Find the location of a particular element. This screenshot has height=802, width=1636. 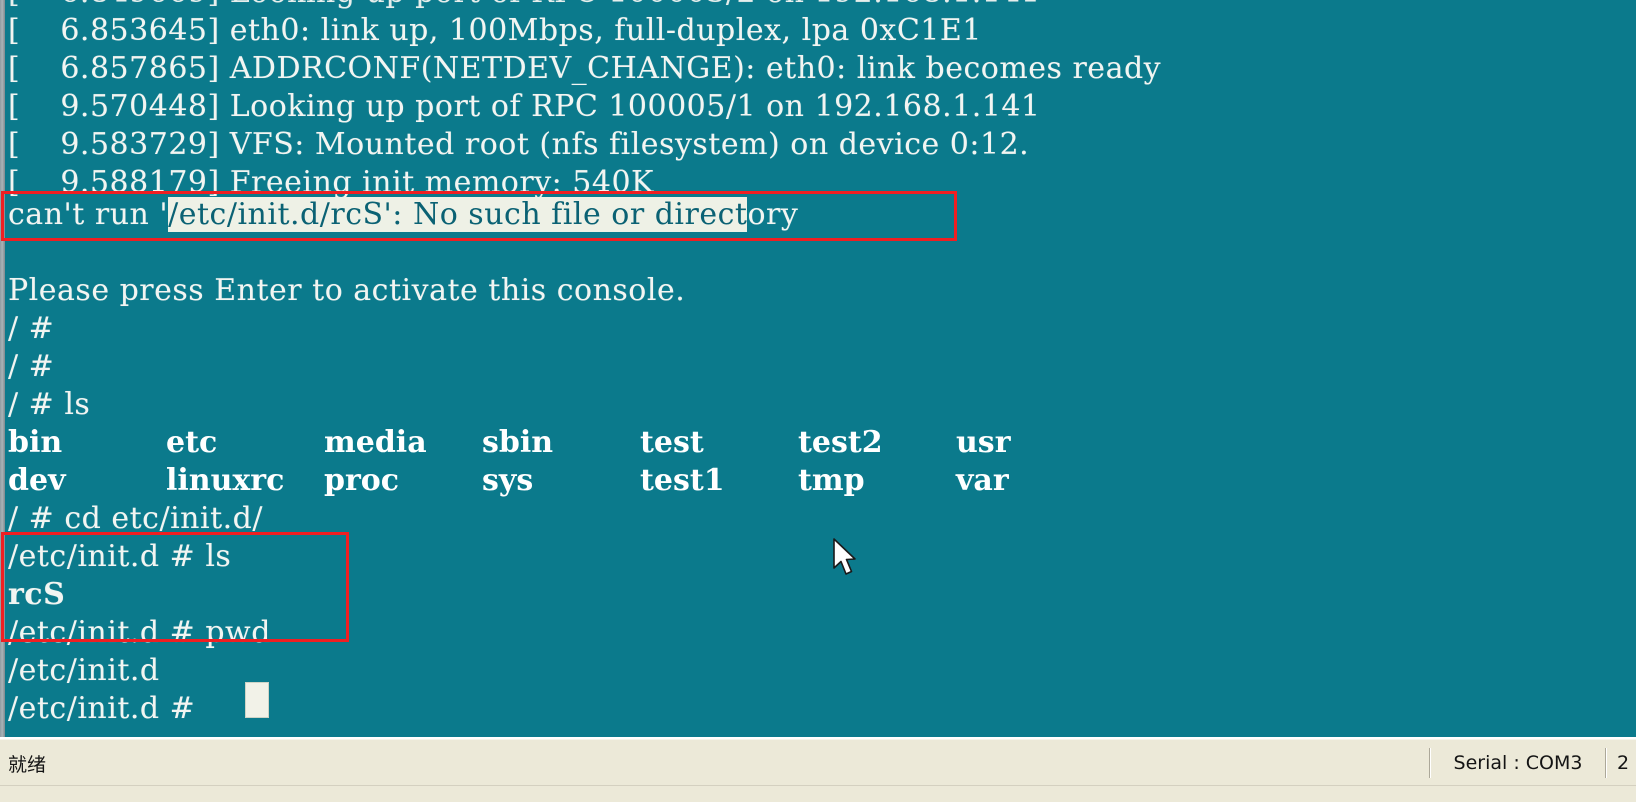

text-cursor is located at coordinates (257, 700).